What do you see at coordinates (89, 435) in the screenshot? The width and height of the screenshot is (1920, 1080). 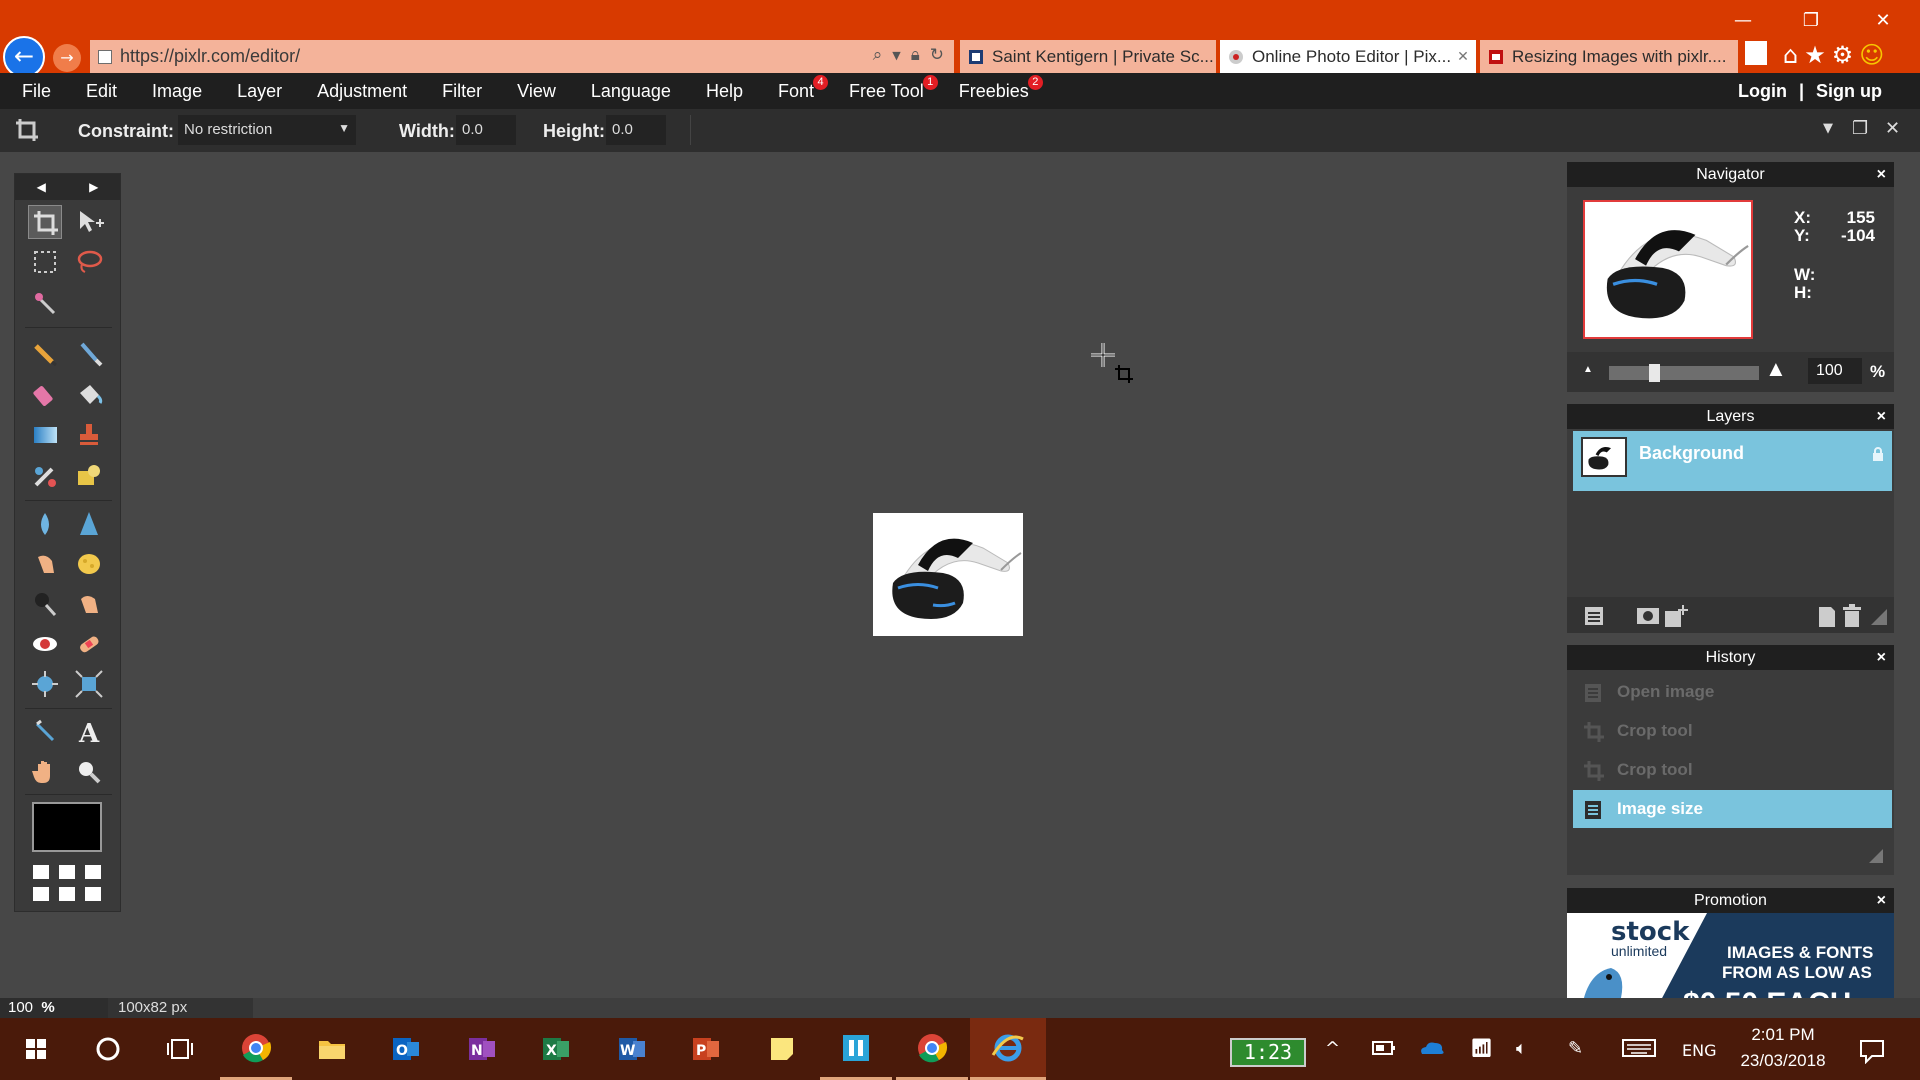 I see `clone-stamp-tool` at bounding box center [89, 435].